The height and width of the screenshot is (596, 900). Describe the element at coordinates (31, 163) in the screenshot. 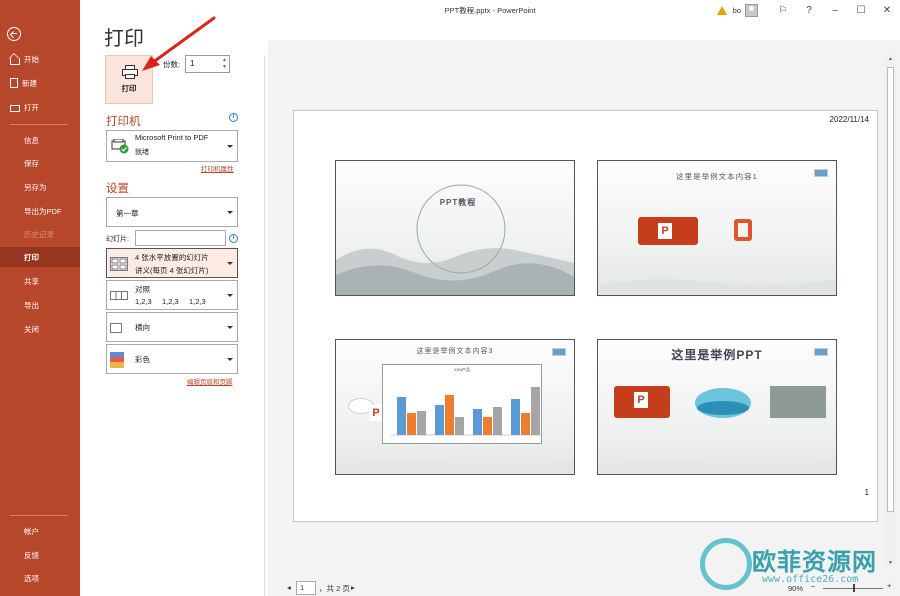

I see `sidebar-item-label: 保存` at that location.